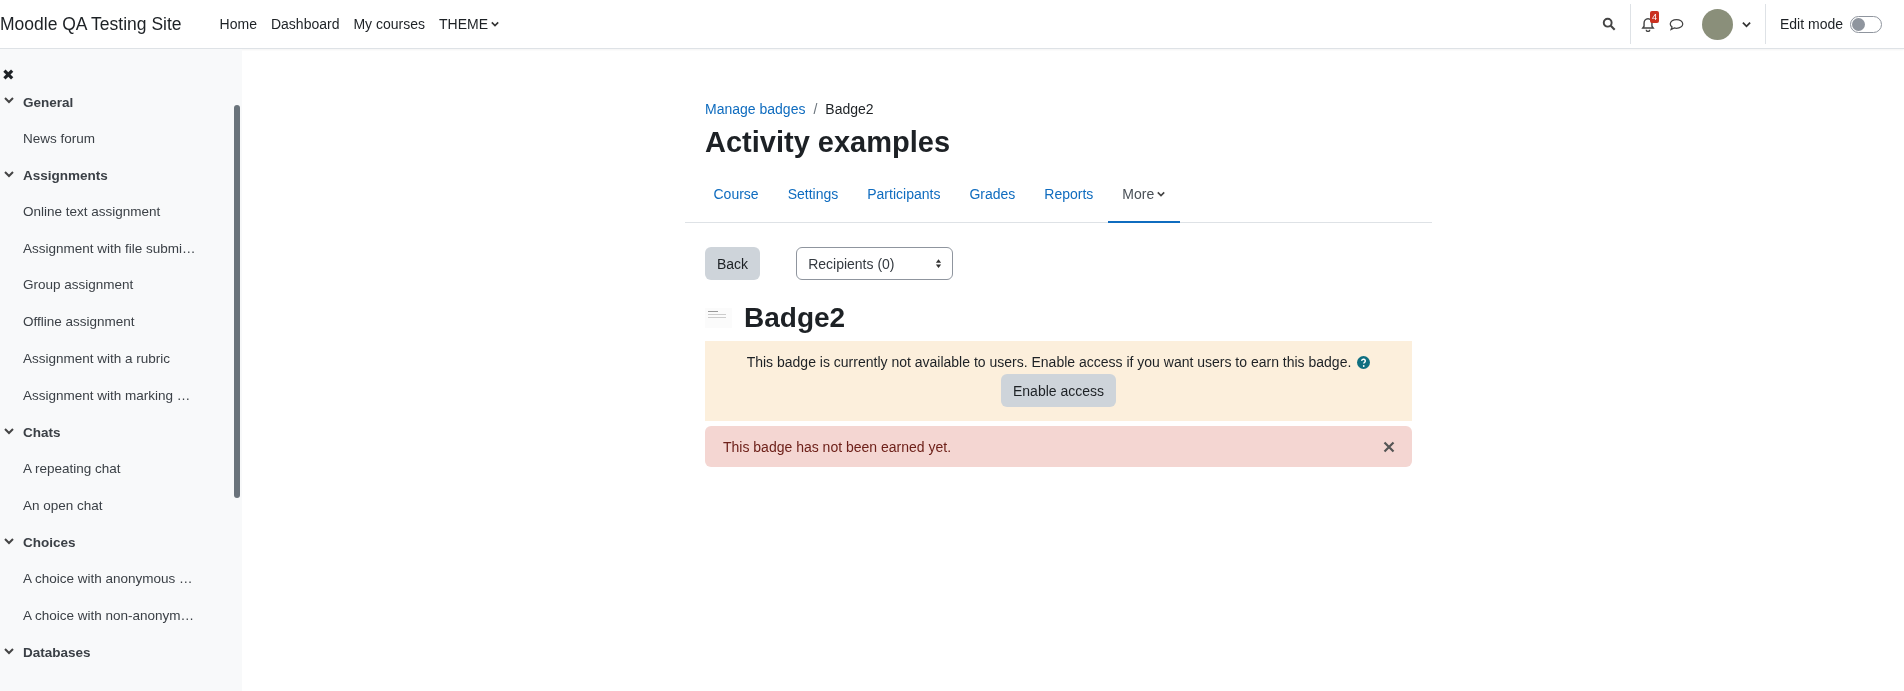  What do you see at coordinates (1389, 446) in the screenshot?
I see `close-icon` at bounding box center [1389, 446].